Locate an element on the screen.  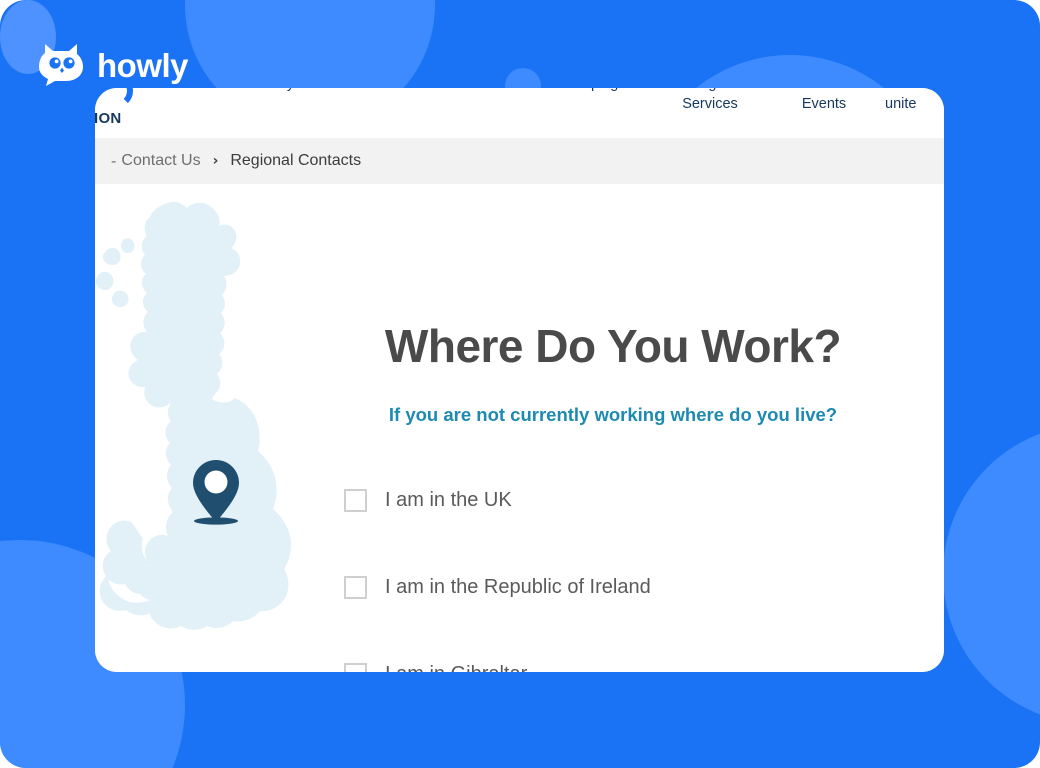
brand-name: howly is located at coordinates (143, 65).